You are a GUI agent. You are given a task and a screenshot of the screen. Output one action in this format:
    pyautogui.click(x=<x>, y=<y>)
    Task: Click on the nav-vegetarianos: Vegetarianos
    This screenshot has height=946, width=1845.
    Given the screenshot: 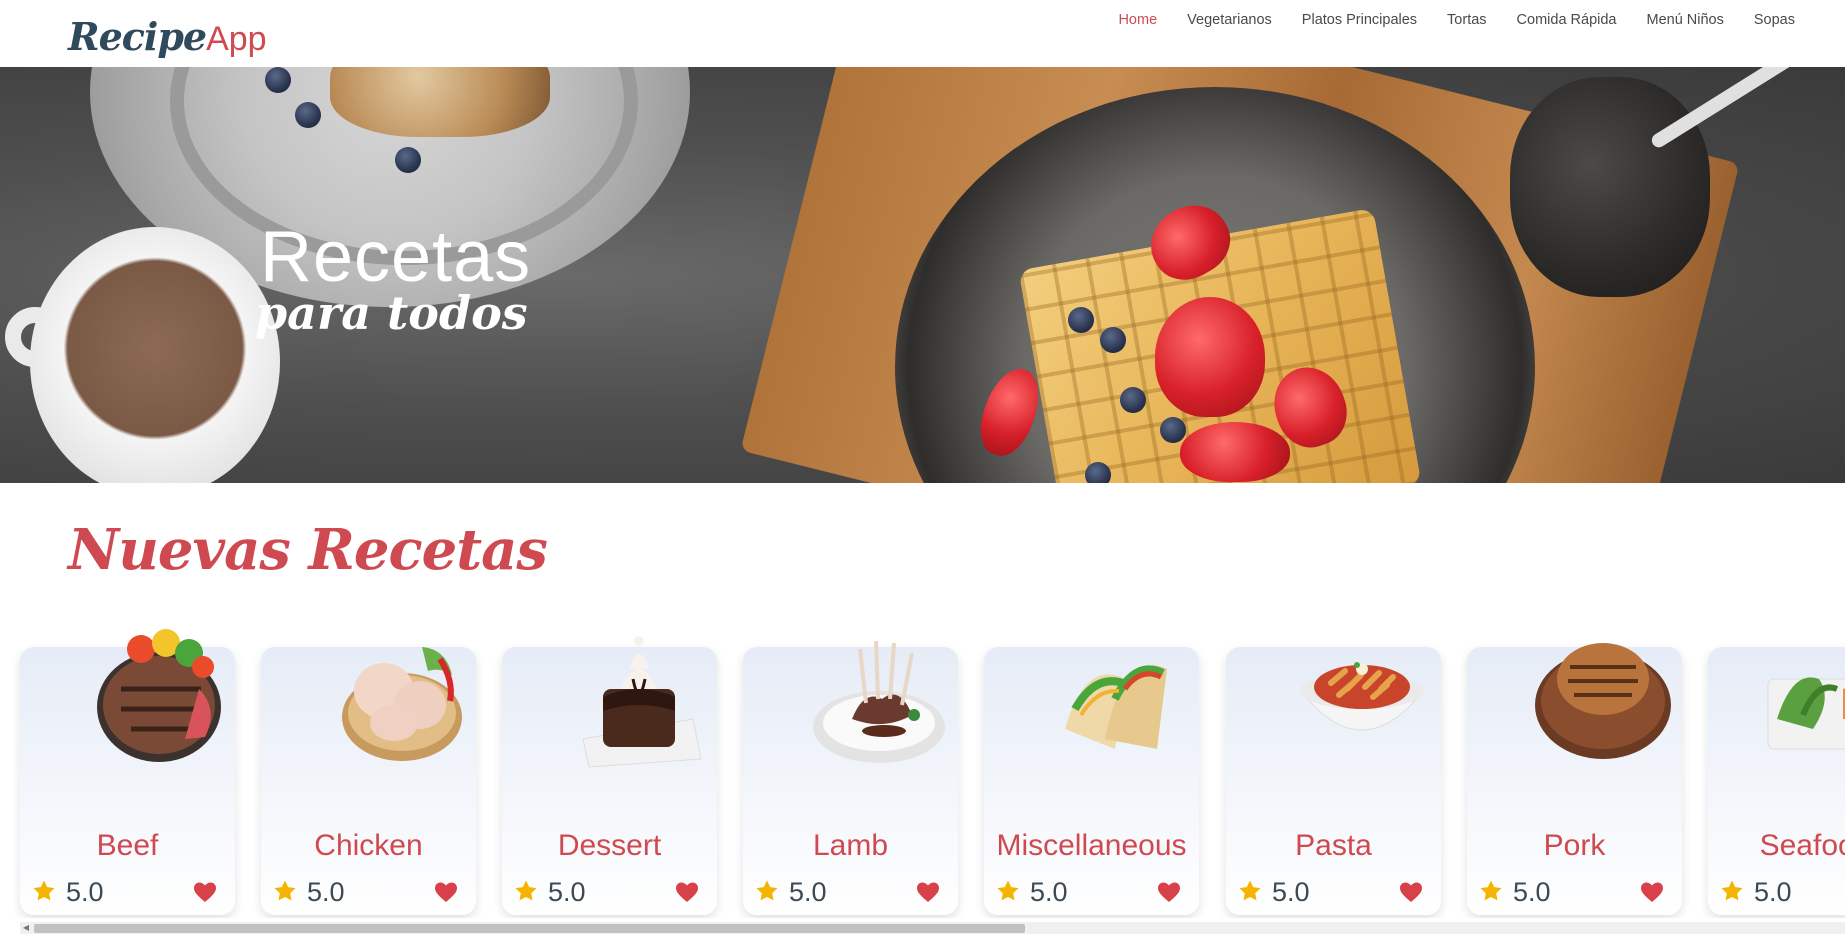 What is the action you would take?
    pyautogui.click(x=1229, y=20)
    